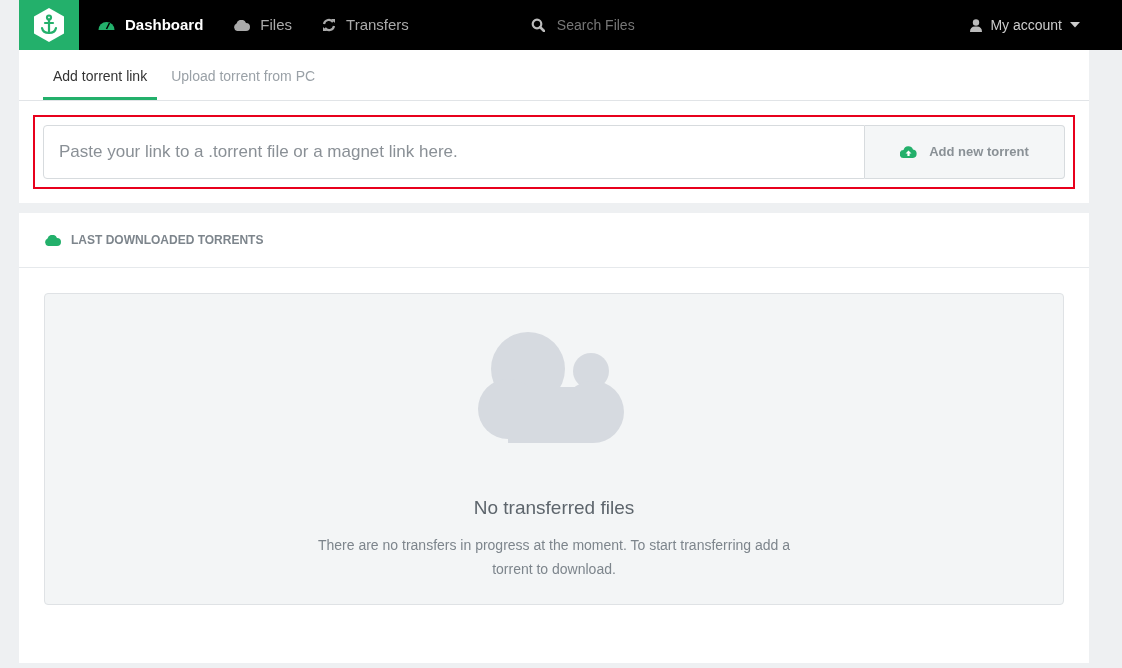  I want to click on tab: Add torrent link, so click(100, 83).